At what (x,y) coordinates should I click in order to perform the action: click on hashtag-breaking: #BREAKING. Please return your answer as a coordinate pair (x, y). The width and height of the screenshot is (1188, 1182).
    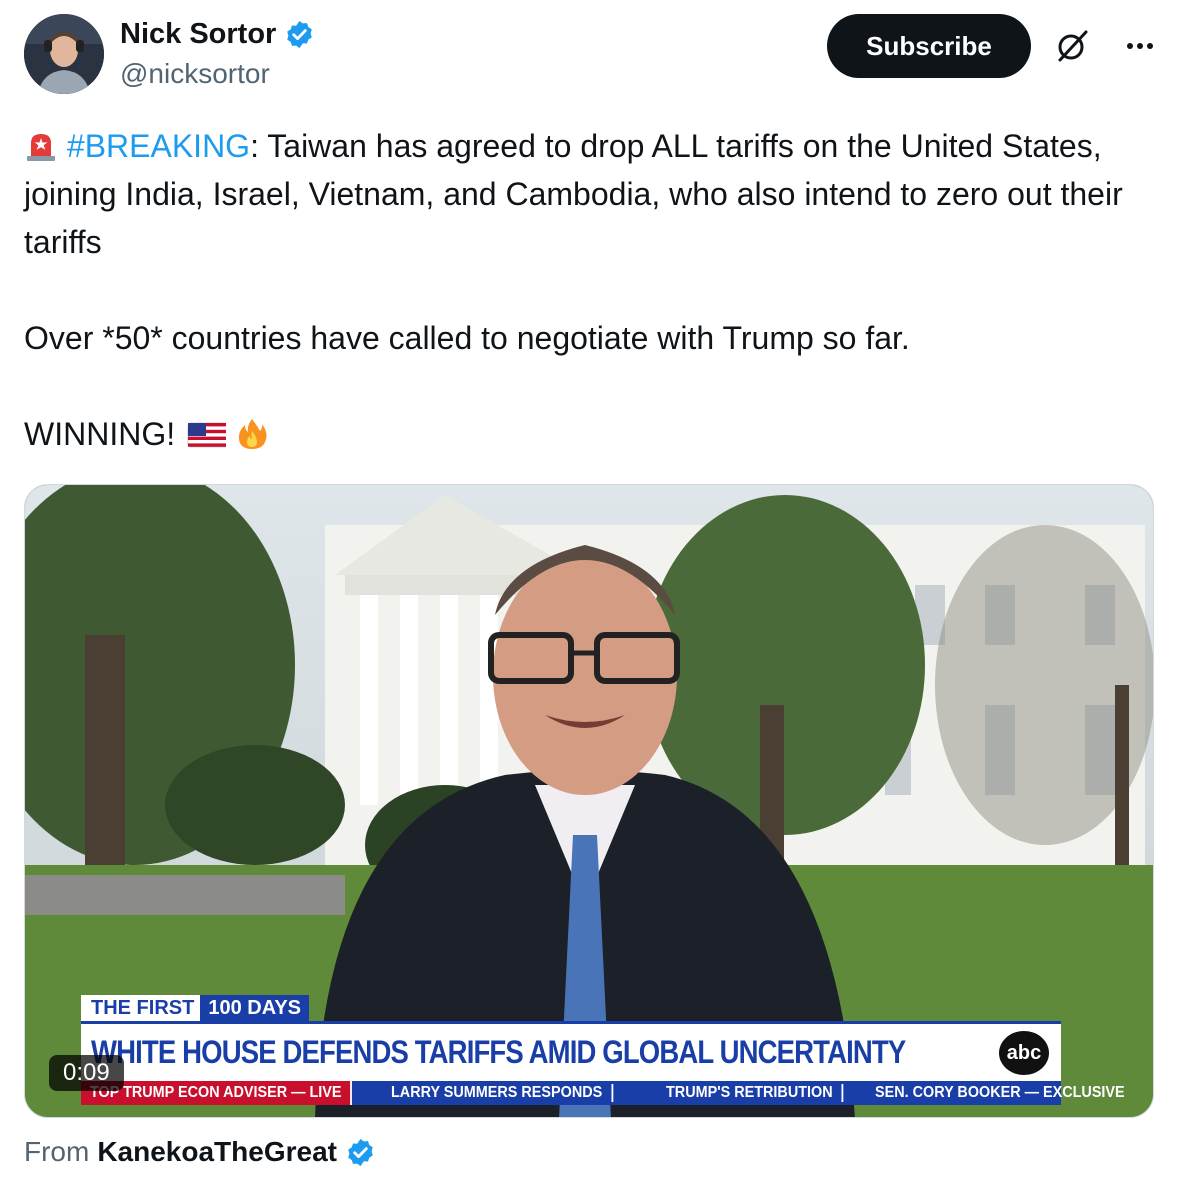
    Looking at the image, I should click on (158, 146).